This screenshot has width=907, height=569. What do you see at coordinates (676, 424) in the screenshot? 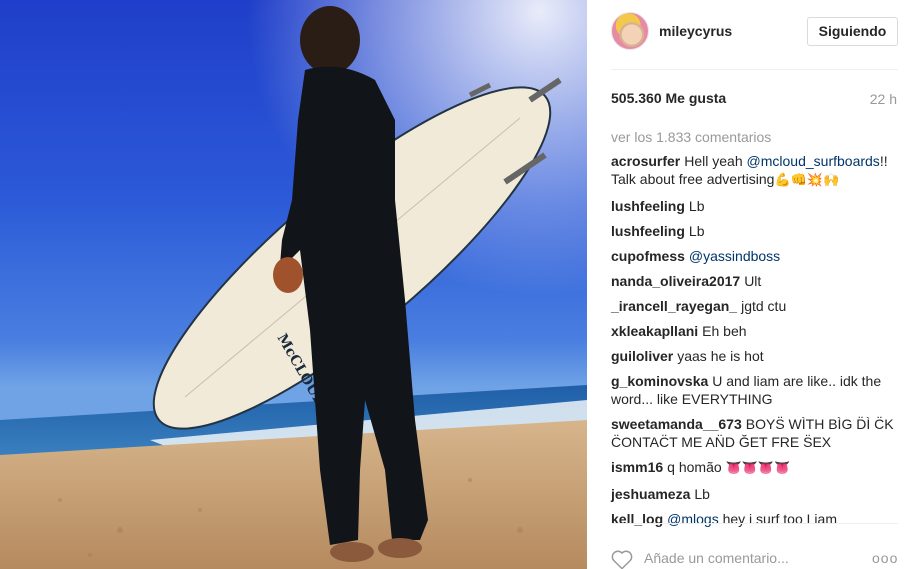
I see `comment-username: sweetamanda__673` at bounding box center [676, 424].